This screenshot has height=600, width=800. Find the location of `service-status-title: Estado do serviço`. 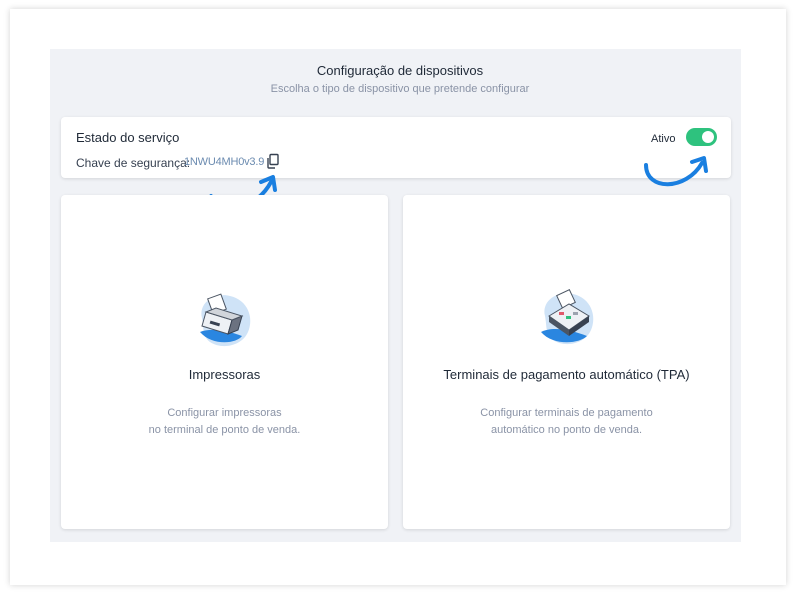

service-status-title: Estado do serviço is located at coordinates (128, 137).